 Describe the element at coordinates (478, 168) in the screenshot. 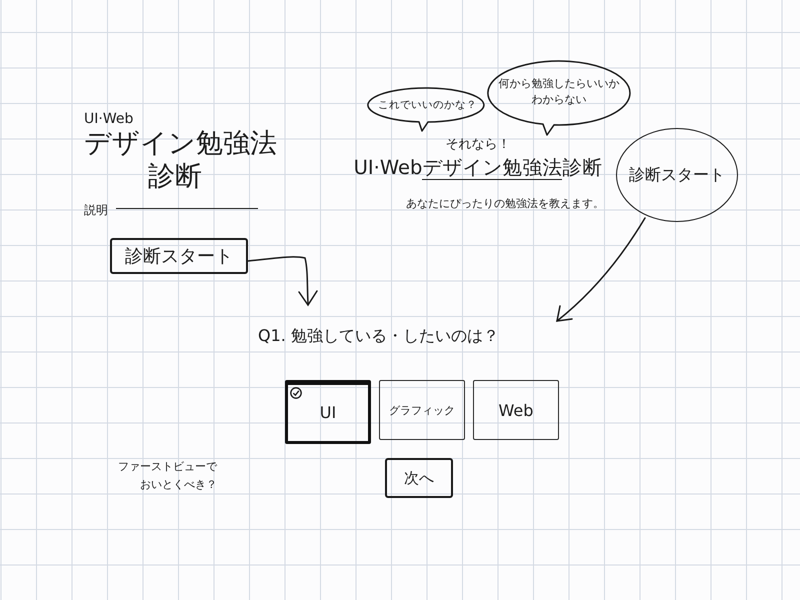

I see `hero-title: UI·Webデザイン勉強法診断` at that location.